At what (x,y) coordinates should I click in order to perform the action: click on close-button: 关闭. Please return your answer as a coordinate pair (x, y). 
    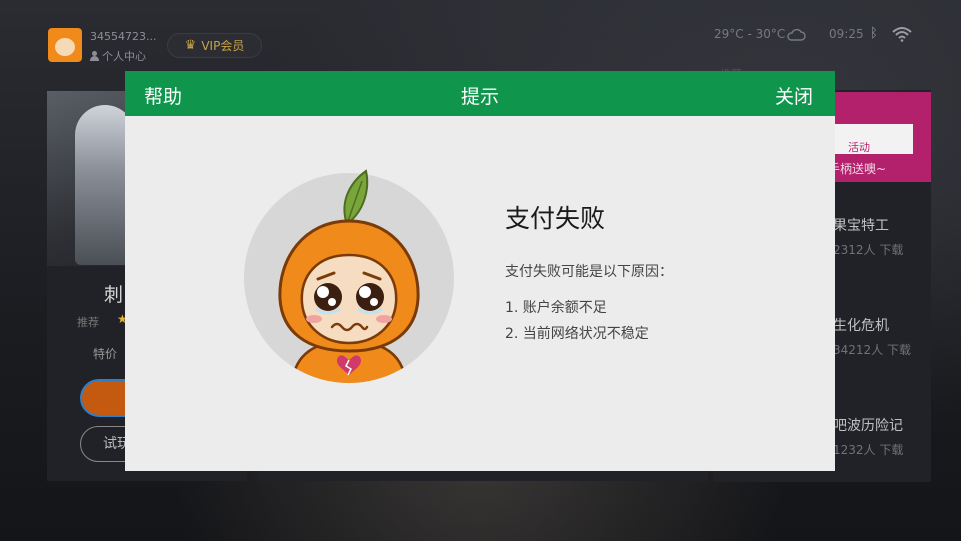
    Looking at the image, I should click on (794, 95).